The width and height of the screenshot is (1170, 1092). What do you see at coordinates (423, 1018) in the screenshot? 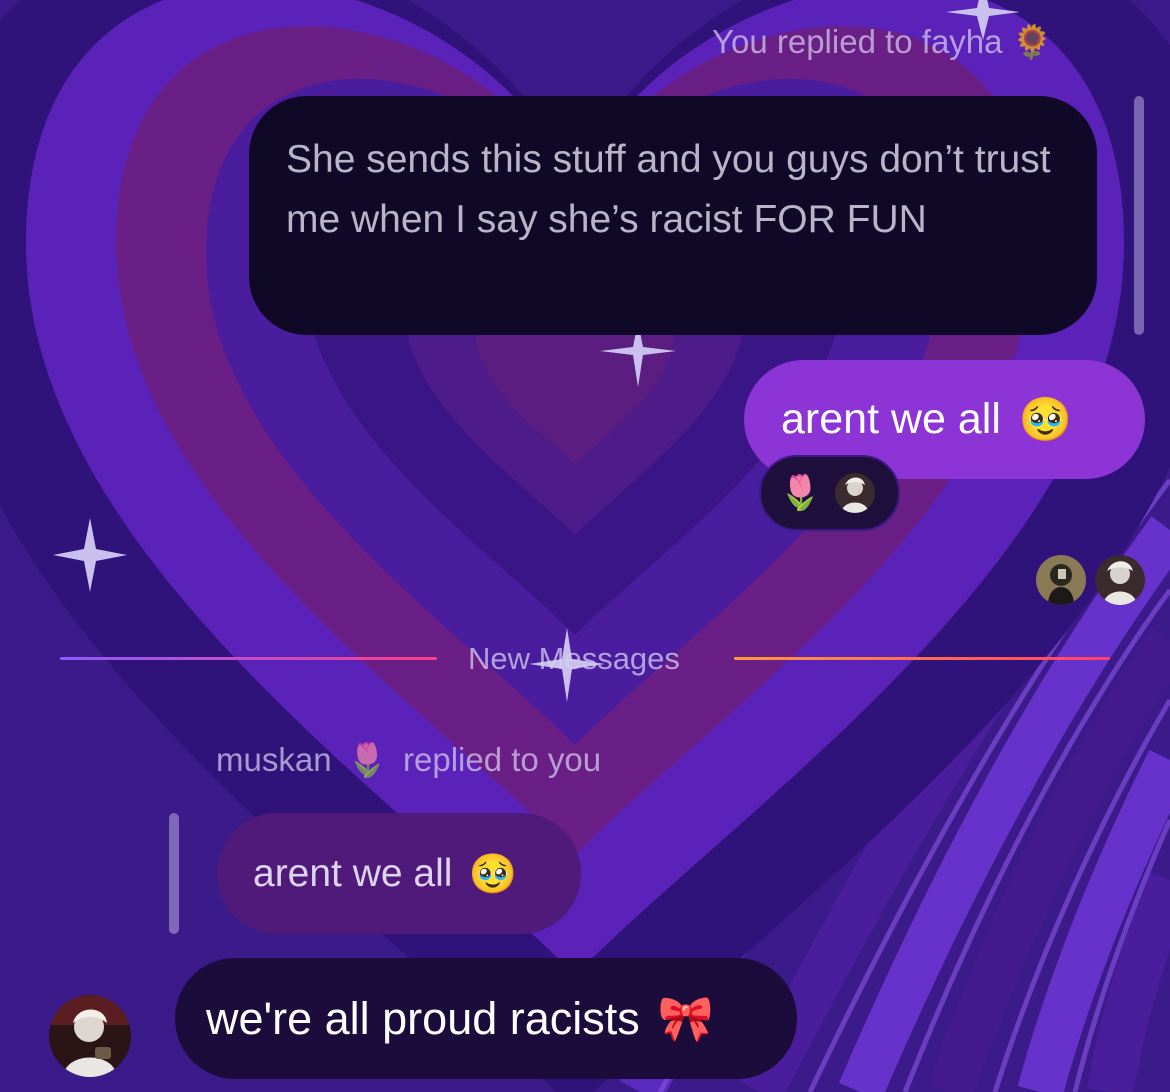
I see `received-message-text: we're all proud racists` at bounding box center [423, 1018].